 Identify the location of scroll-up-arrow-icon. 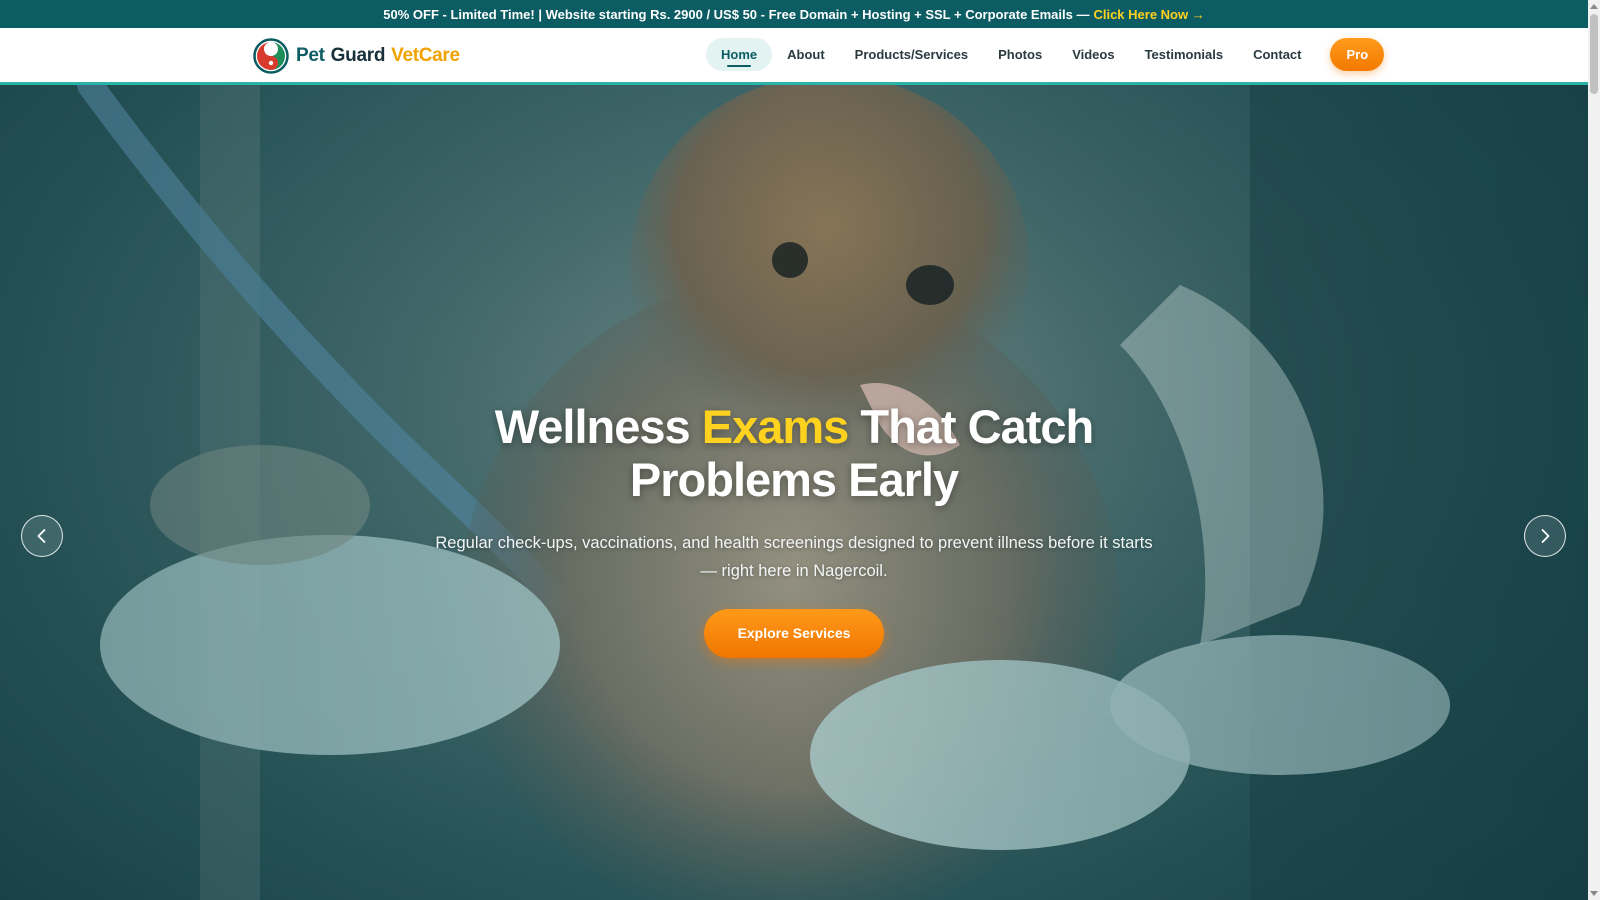
(1594, 6).